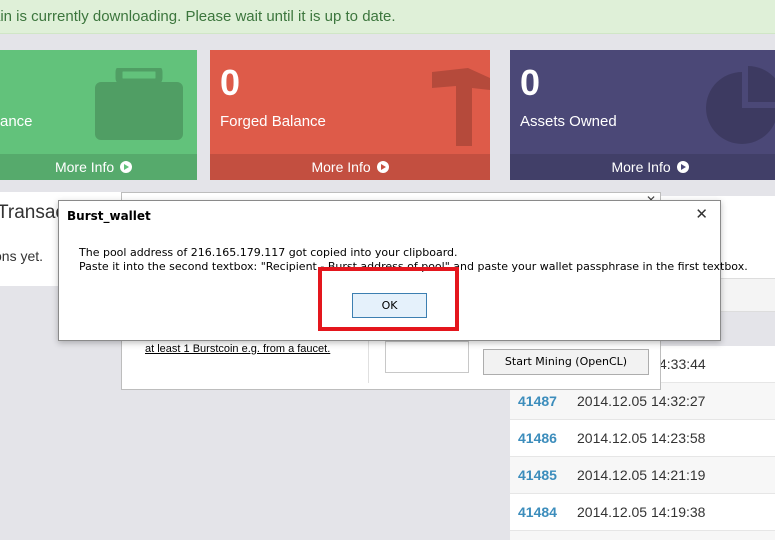 The image size is (775, 540). Describe the element at coordinates (537, 438) in the screenshot. I see `block-id-link: 41486` at that location.